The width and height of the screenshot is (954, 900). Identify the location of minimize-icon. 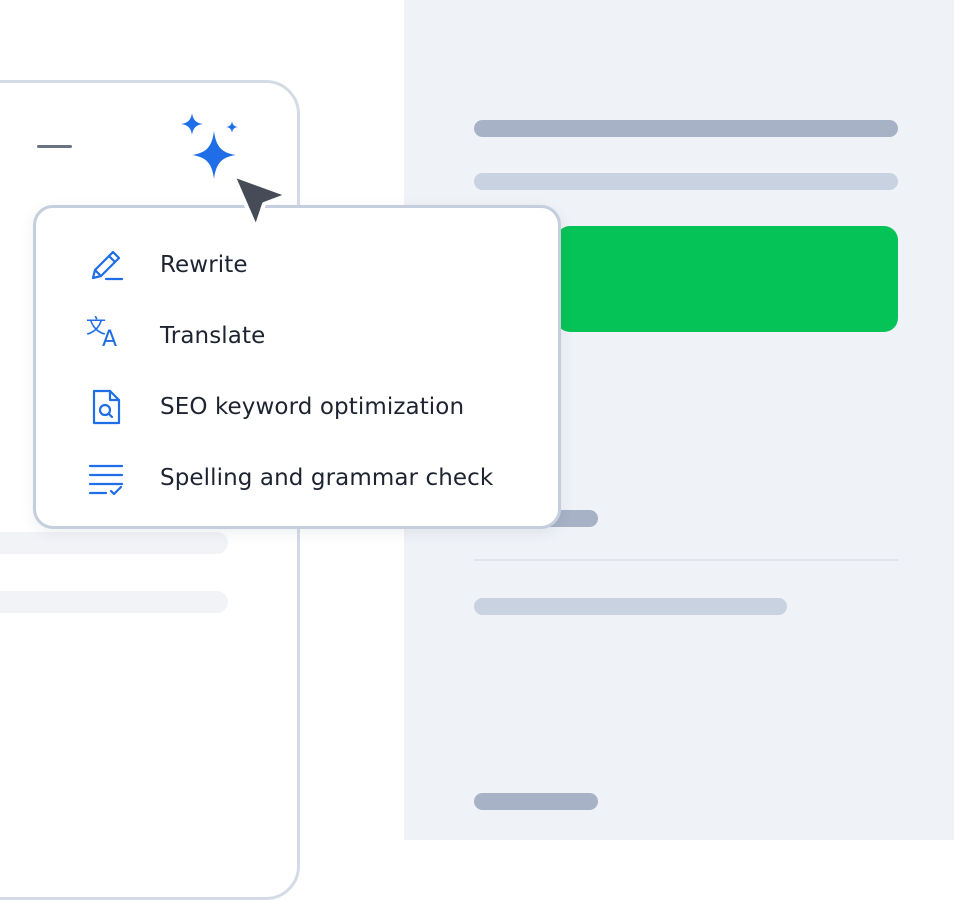
(54, 146).